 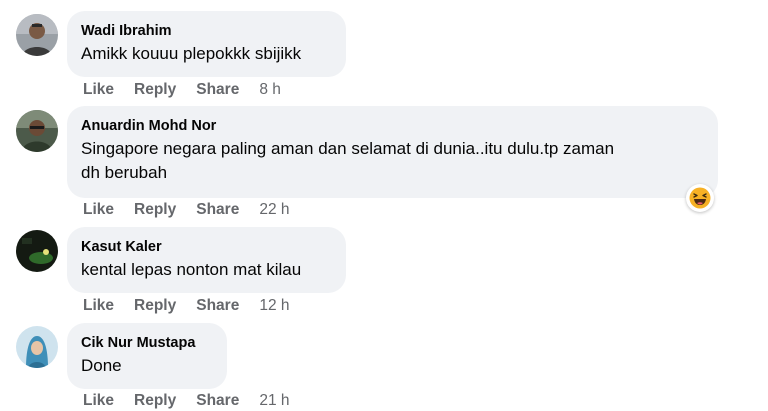 What do you see at coordinates (392, 126) in the screenshot?
I see `comment-author: Anuardin Mohd Nor` at bounding box center [392, 126].